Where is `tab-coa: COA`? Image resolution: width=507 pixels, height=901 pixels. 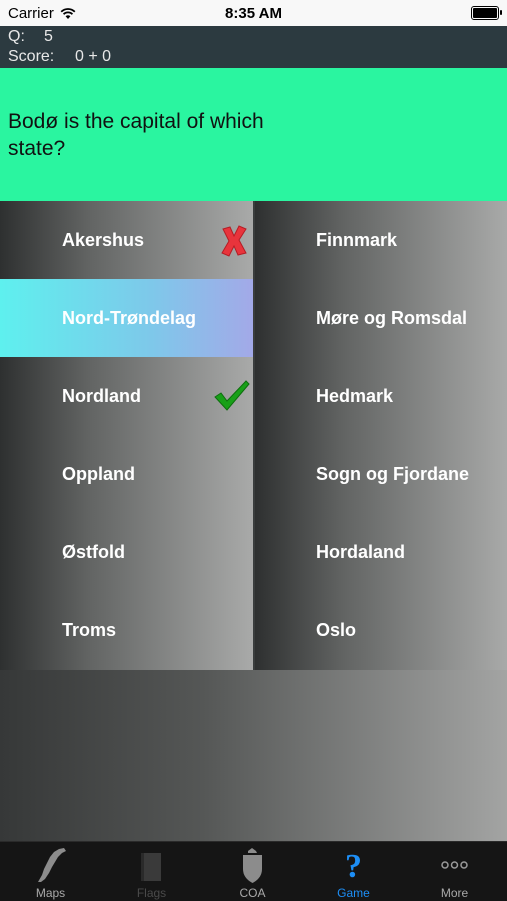
tab-coa: COA is located at coordinates (252, 871).